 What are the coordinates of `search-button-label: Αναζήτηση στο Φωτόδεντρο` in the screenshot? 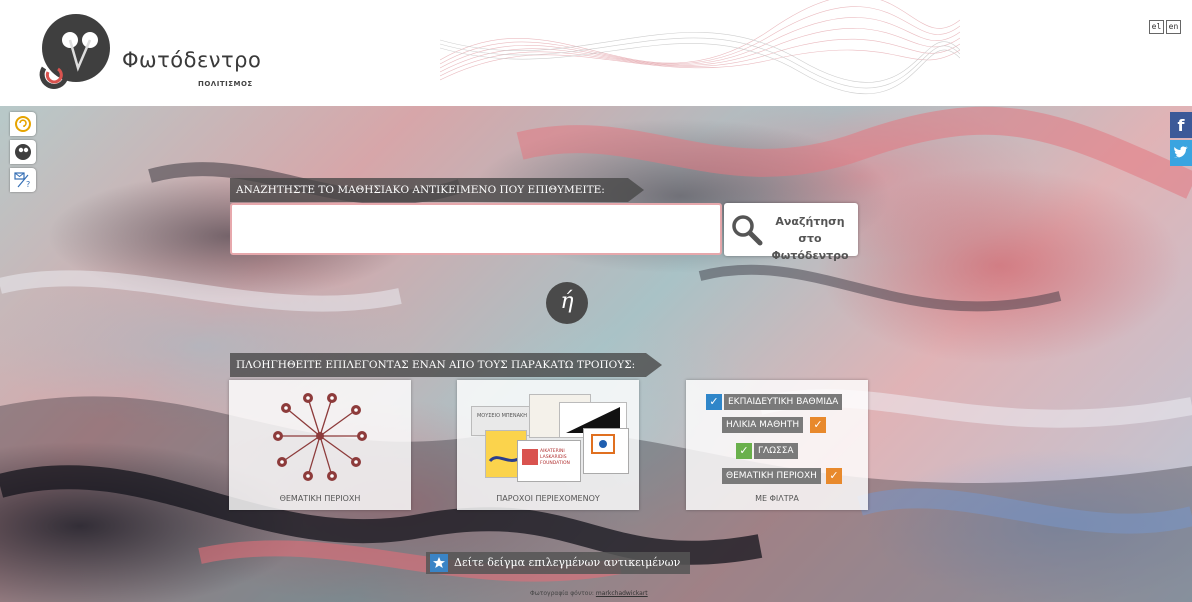 It's located at (810, 238).